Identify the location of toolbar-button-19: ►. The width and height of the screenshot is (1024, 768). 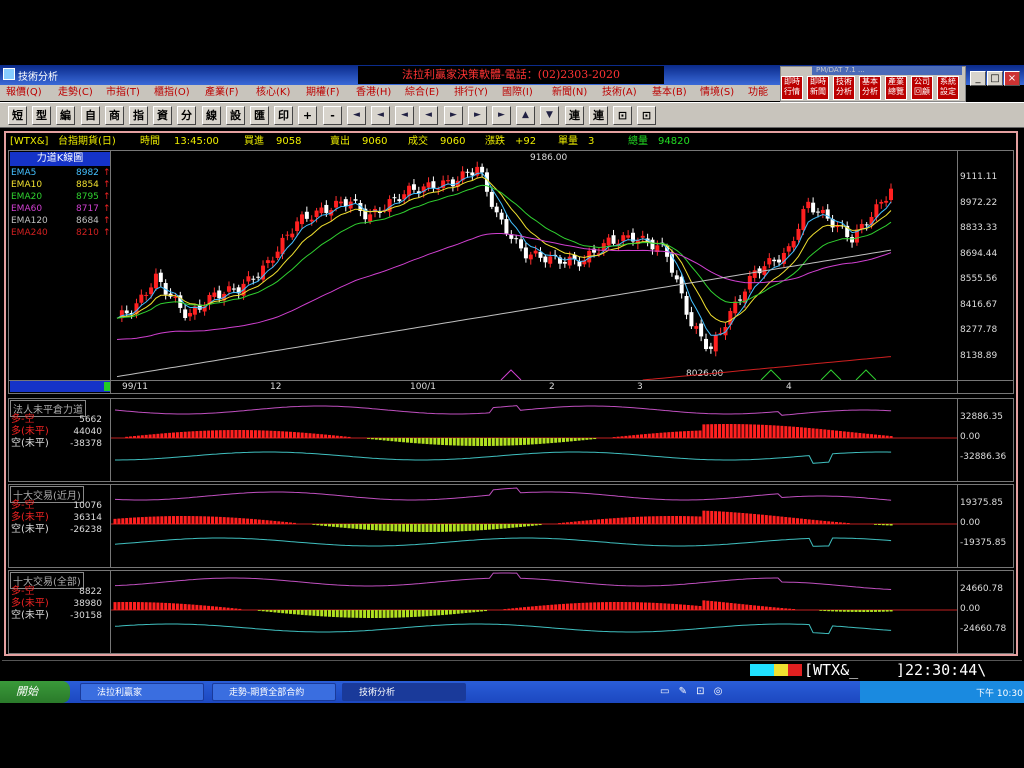
(477, 115).